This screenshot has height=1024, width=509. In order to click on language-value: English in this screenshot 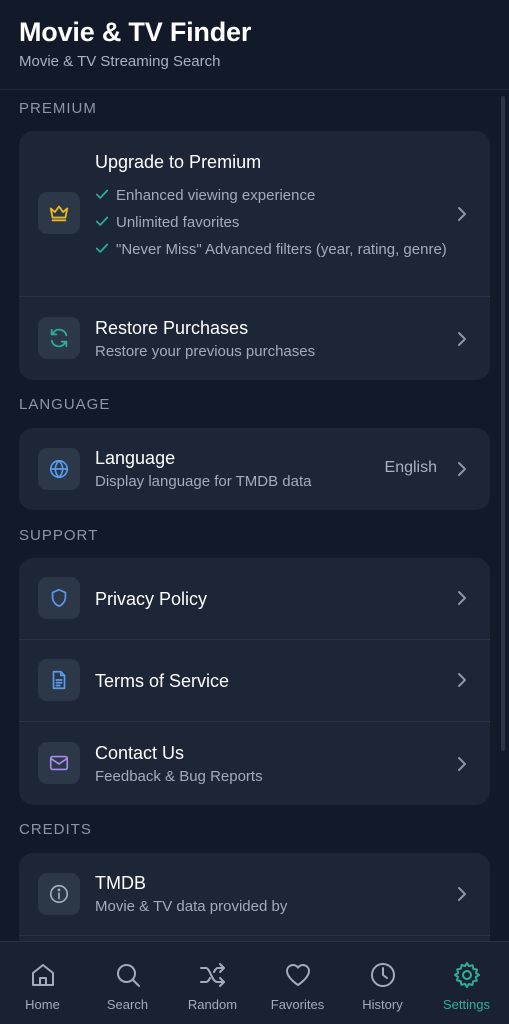, I will do `click(410, 467)`.